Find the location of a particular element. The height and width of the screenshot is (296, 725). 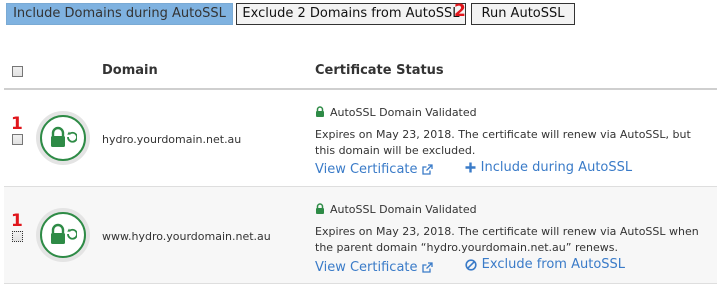

exclude-count-annotation: 2 is located at coordinates (460, 11).